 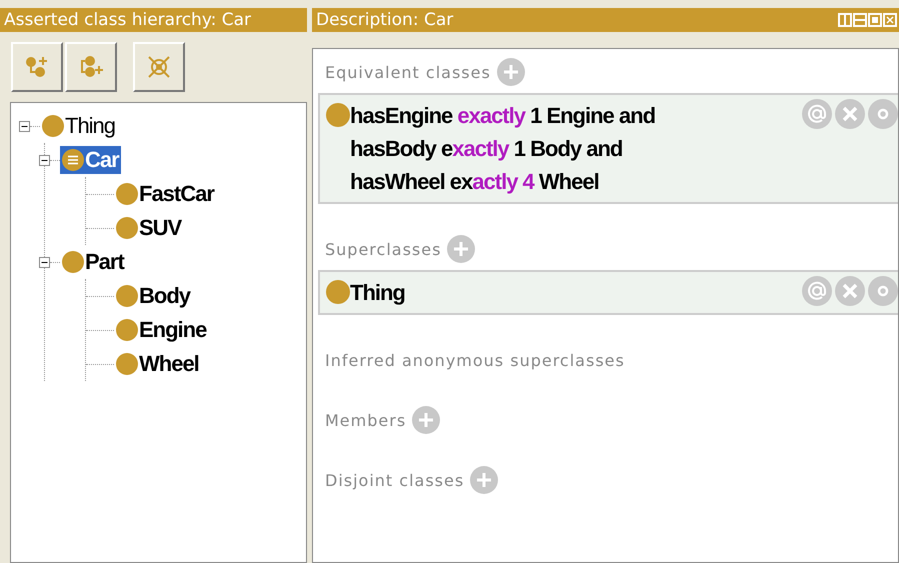 I want to click on tree-item: Body, so click(x=153, y=296).